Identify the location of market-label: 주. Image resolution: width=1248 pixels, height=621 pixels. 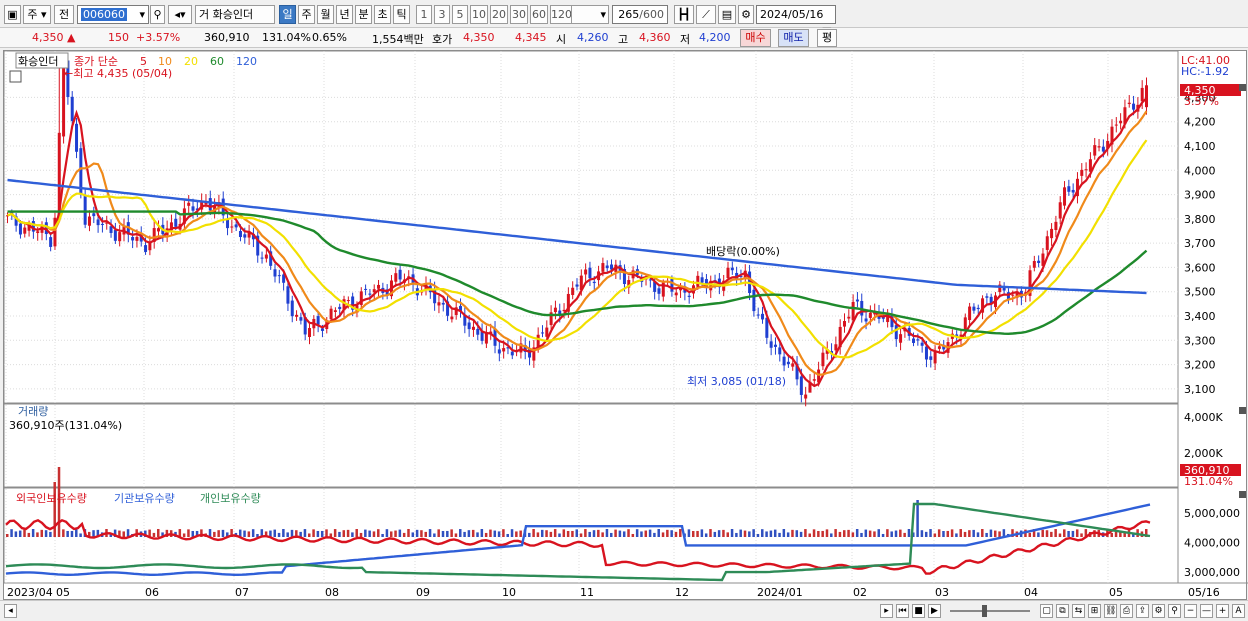
(32, 14).